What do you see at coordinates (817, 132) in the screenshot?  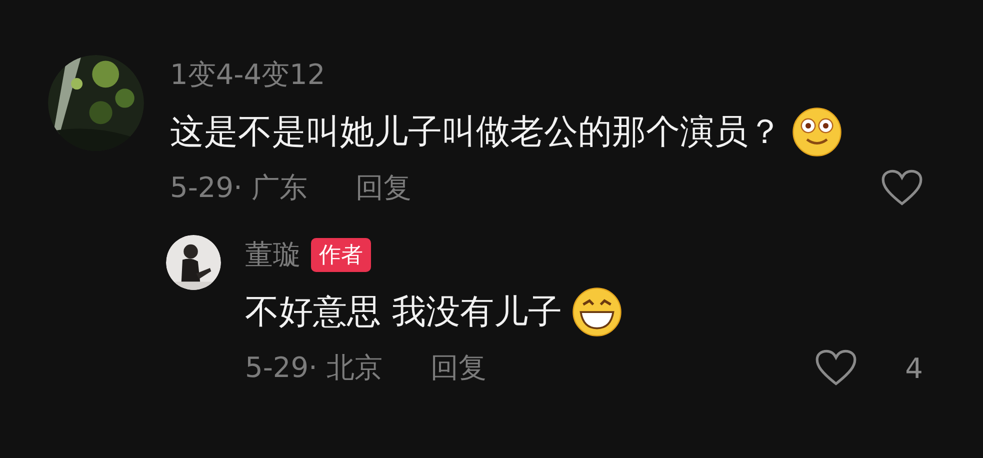 I see `smiley-emoji-icon` at bounding box center [817, 132].